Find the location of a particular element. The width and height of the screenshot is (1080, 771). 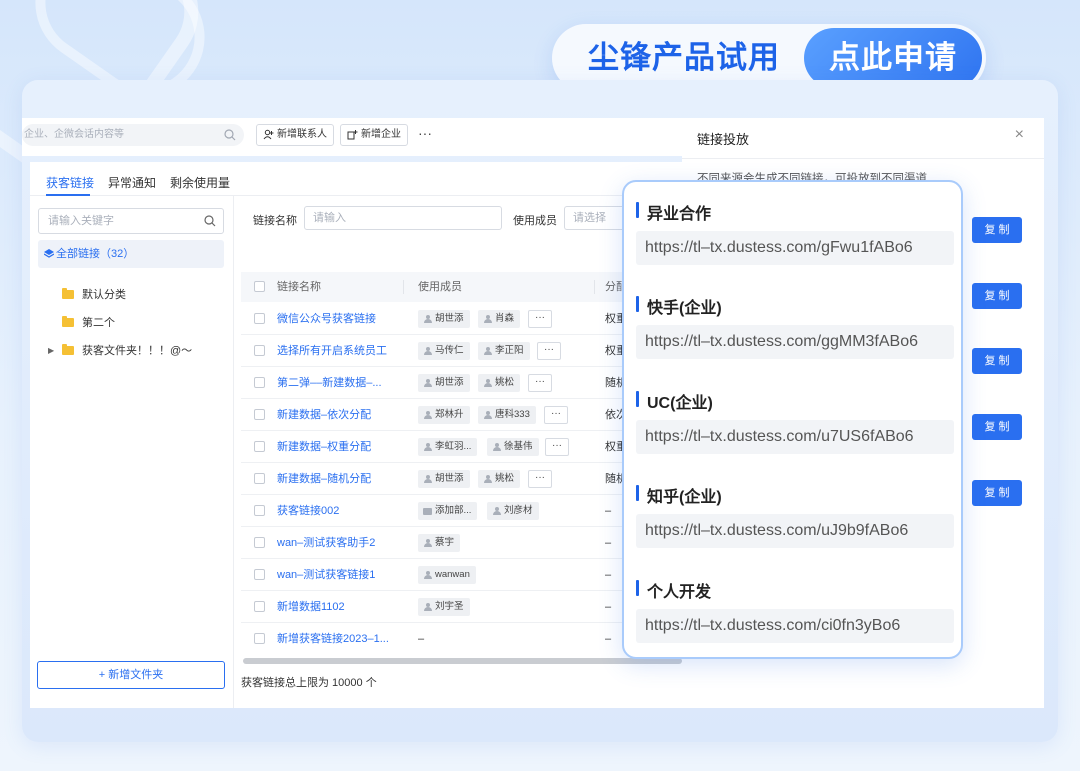

channel-name: UC(企业) is located at coordinates (674, 401).